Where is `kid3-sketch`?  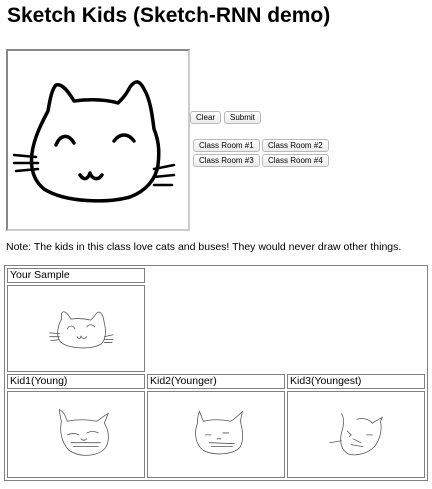 kid3-sketch is located at coordinates (356, 434).